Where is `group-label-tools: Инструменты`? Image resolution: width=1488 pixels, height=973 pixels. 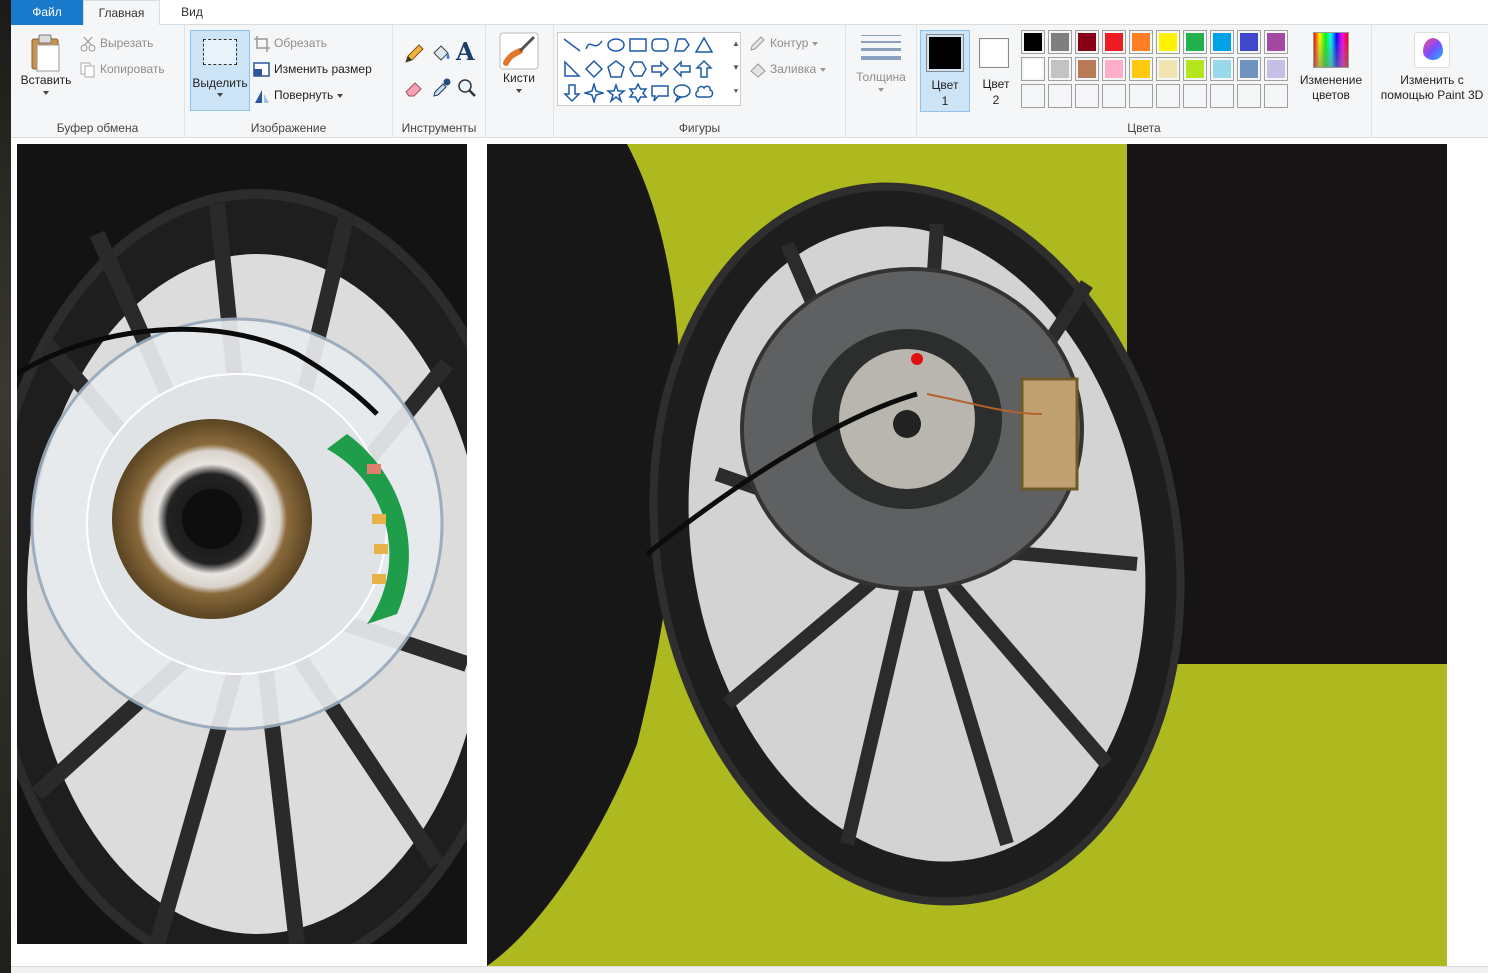
group-label-tools: Инструменты is located at coordinates (439, 128).